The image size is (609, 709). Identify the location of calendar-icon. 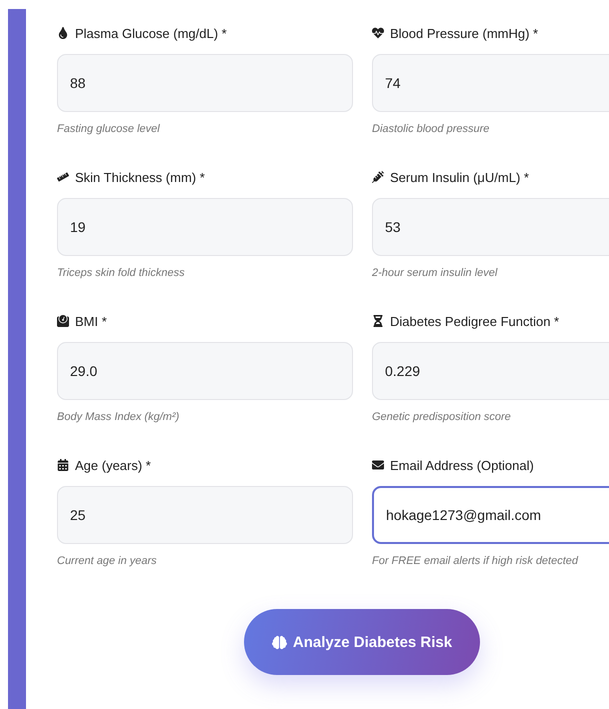
(63, 465).